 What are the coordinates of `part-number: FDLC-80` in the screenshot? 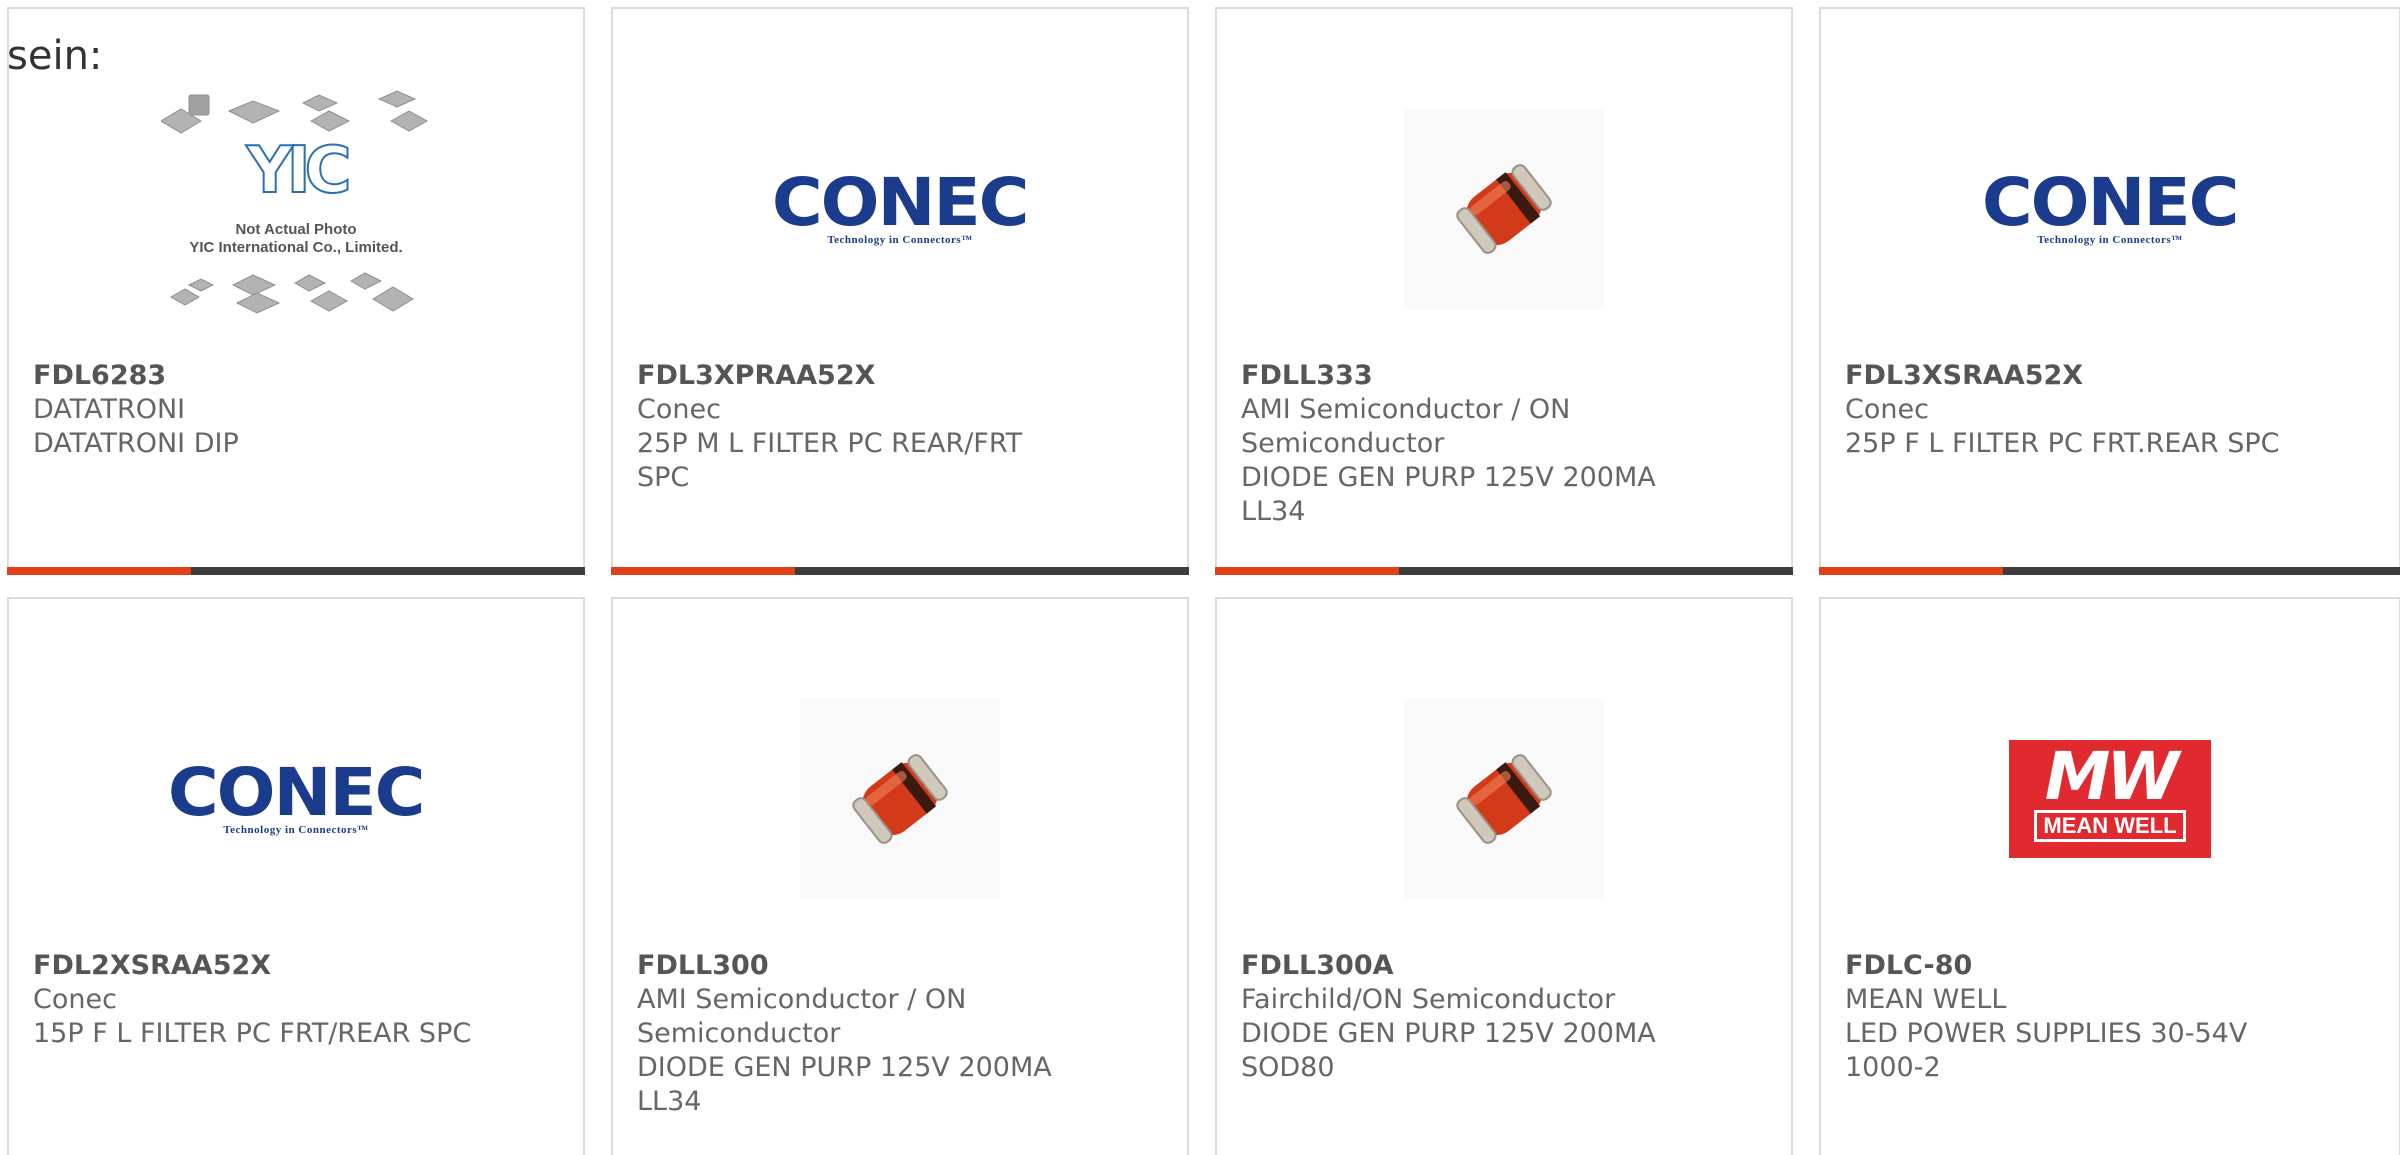 It's located at (2112, 966).